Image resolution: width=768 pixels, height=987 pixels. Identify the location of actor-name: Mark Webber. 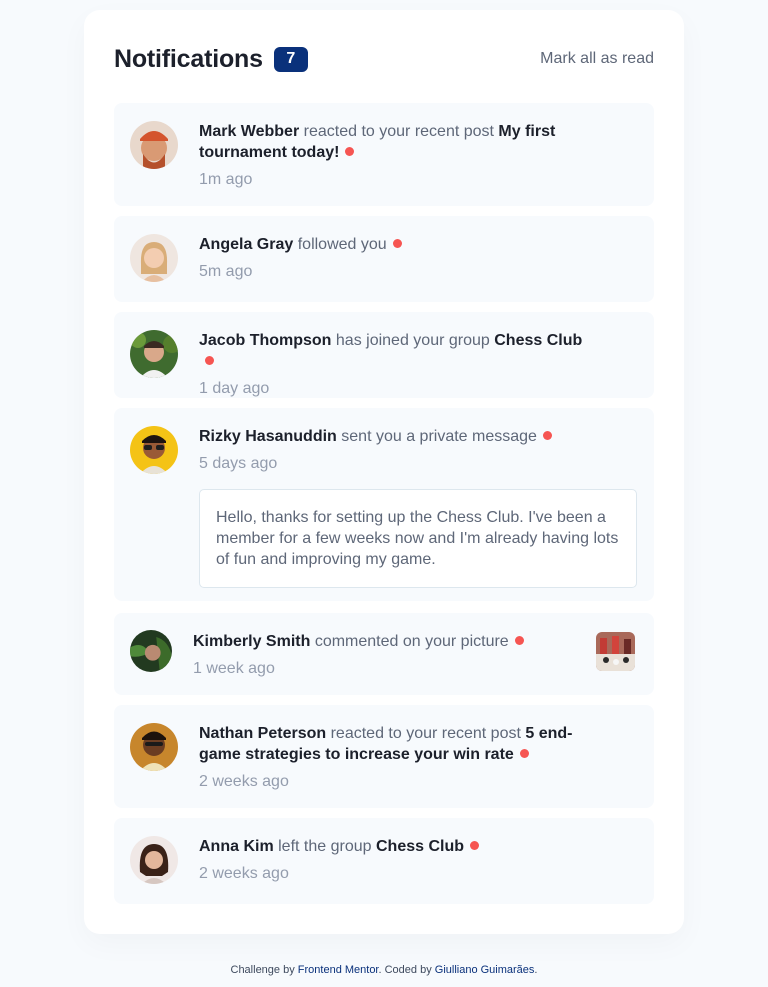
(249, 131).